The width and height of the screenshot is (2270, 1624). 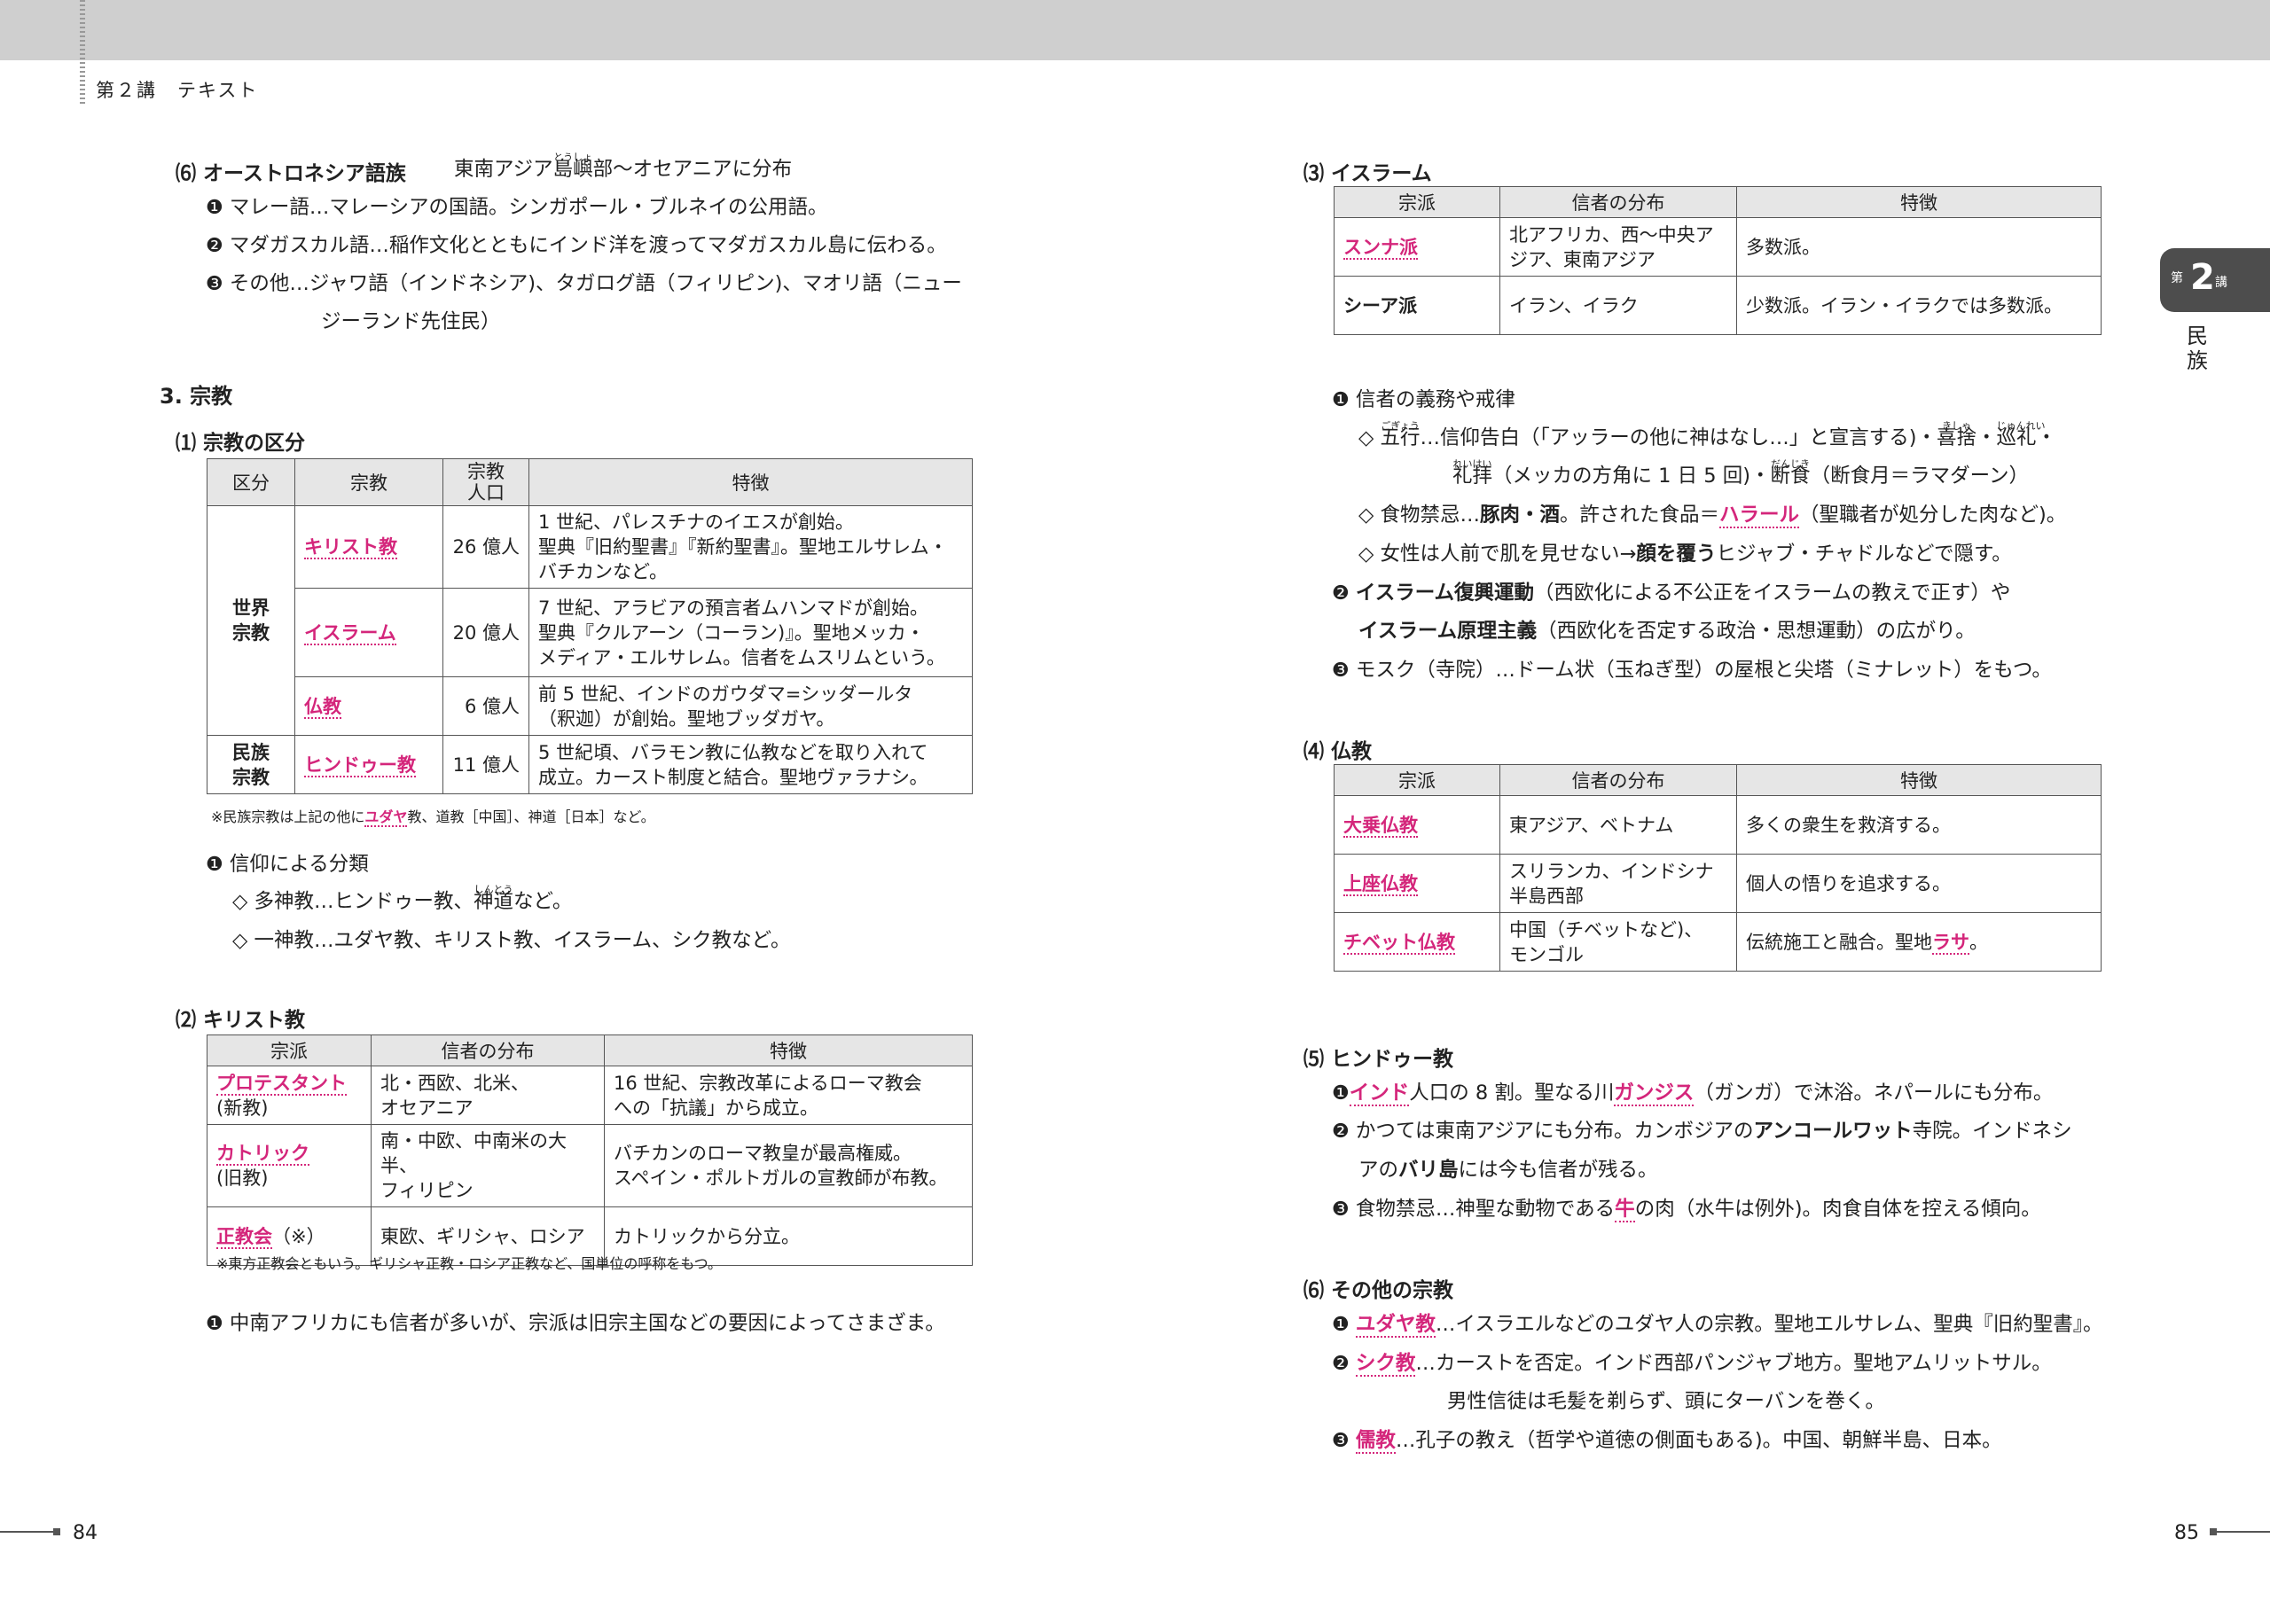 What do you see at coordinates (1378, 1059) in the screenshot?
I see `section-5-heading: ⑸ ヒンドゥー教` at bounding box center [1378, 1059].